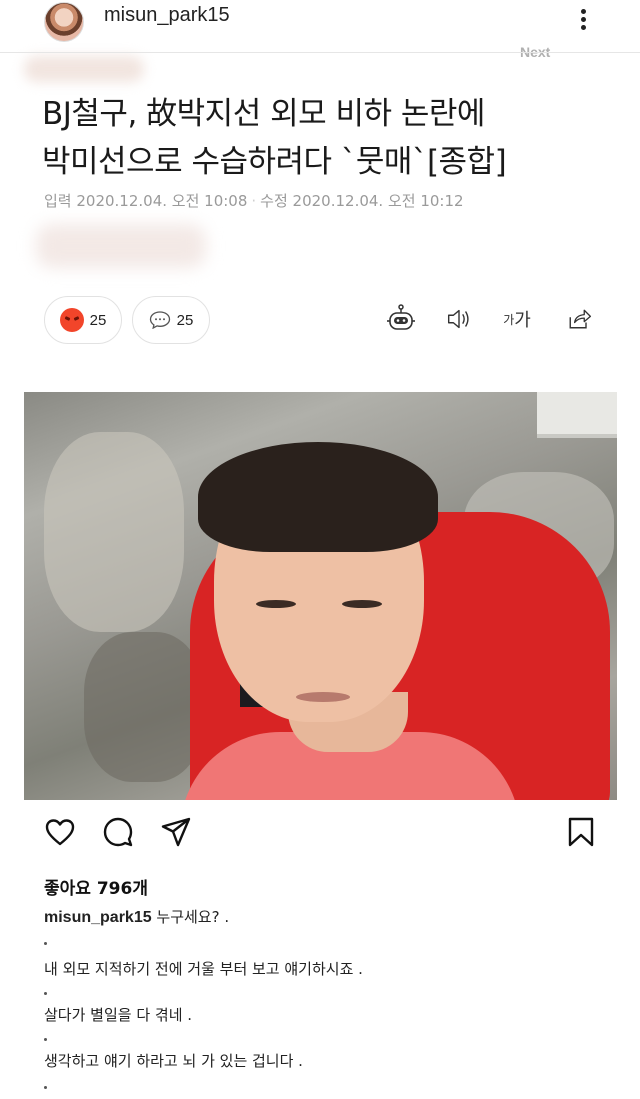  I want to click on meta-input-date: 입력 2020.12.04. 오전 10:08, so click(146, 201).